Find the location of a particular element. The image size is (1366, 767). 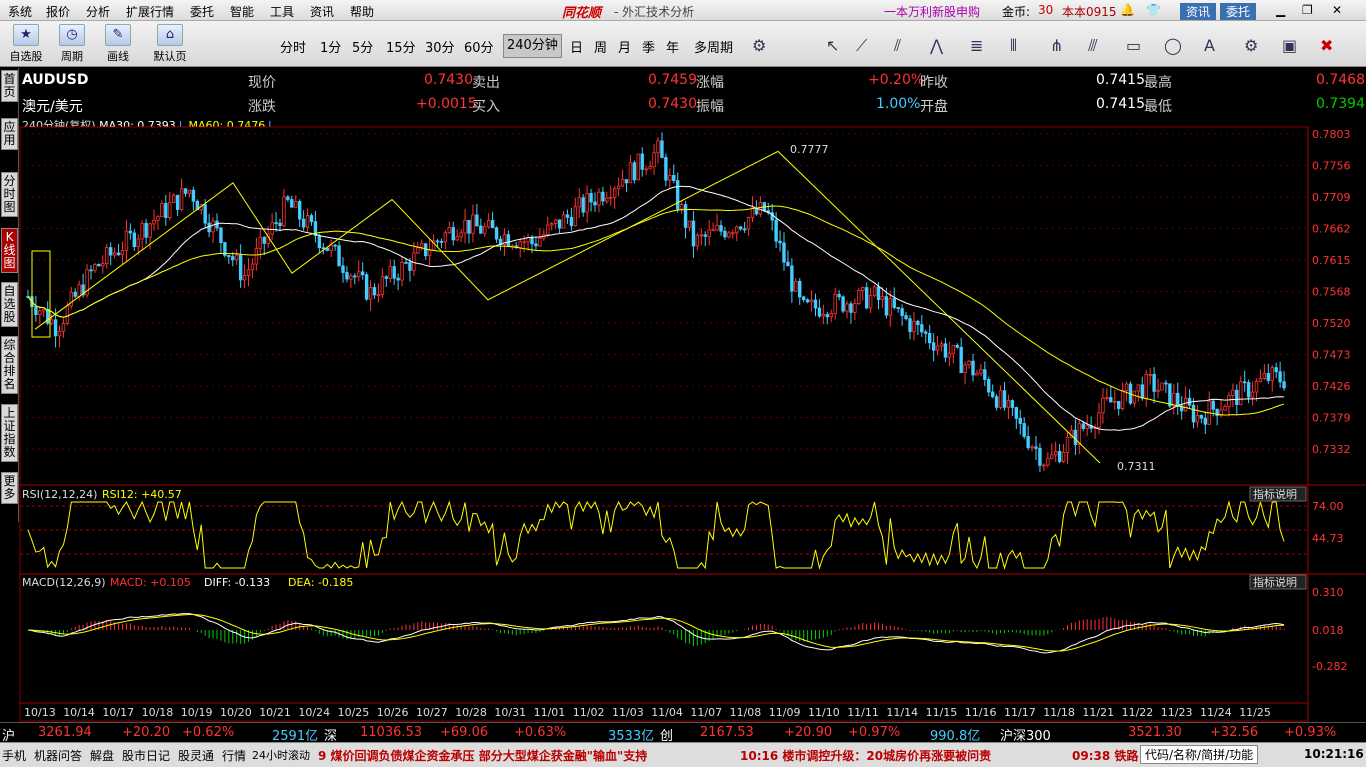

text-tool-icon: A is located at coordinates (1209, 45).